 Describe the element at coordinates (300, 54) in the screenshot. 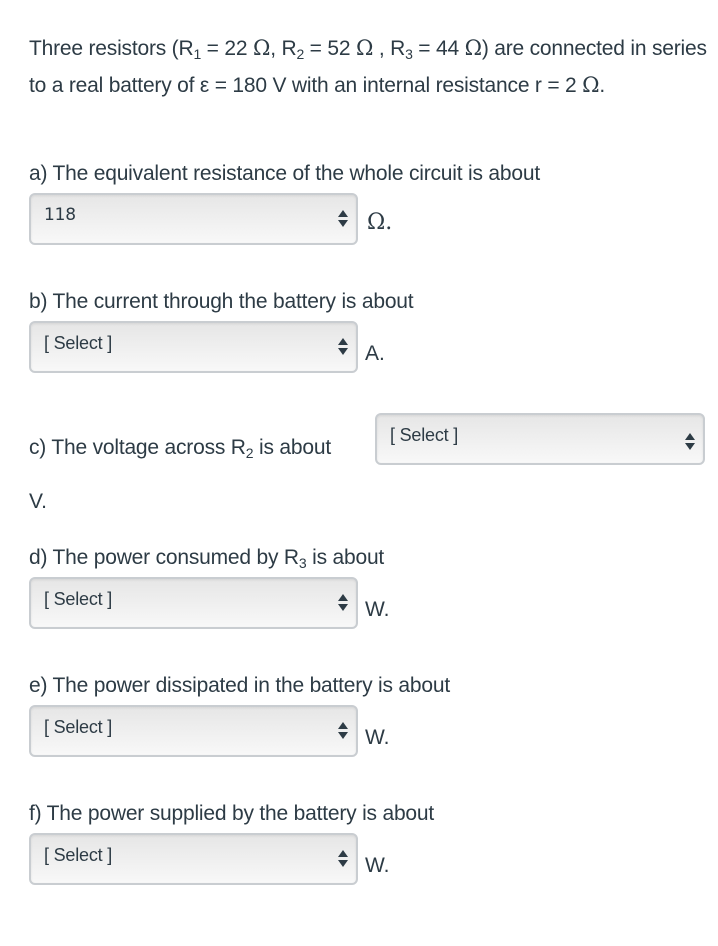

I see `subscript: 2` at that location.